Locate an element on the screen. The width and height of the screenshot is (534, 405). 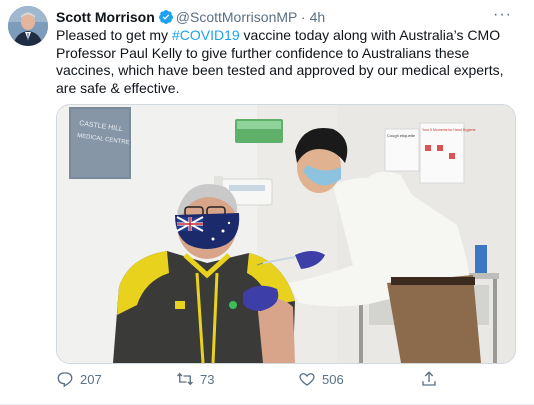
poster2-title: Your 5 Moments for Hand Hygiene is located at coordinates (449, 130).